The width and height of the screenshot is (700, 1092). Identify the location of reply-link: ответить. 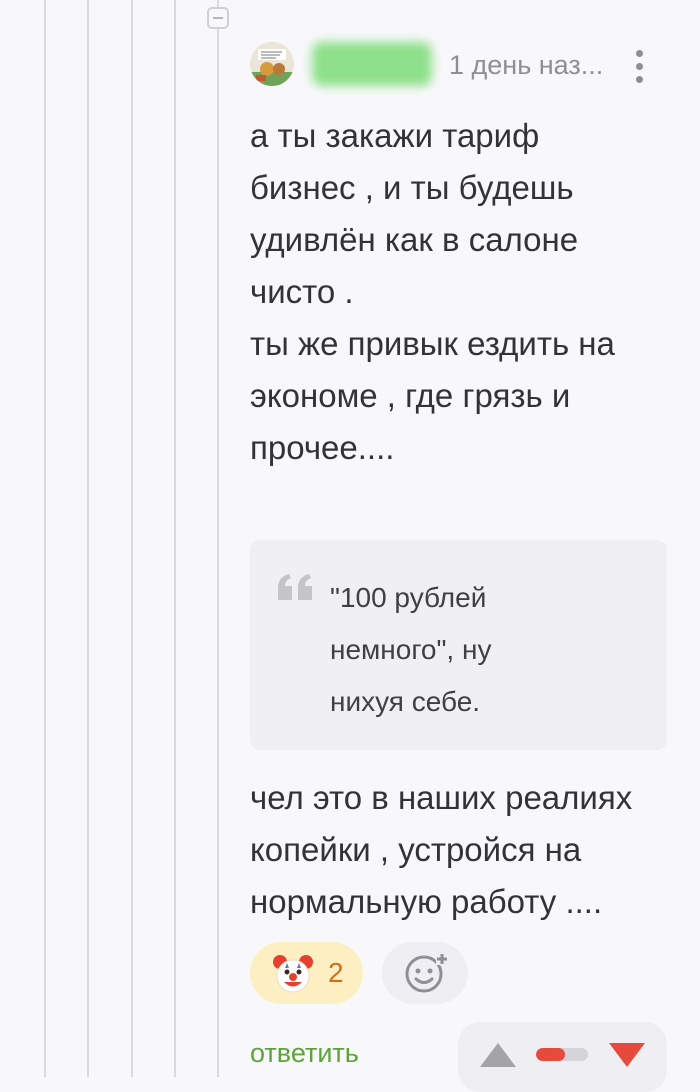
(304, 1053).